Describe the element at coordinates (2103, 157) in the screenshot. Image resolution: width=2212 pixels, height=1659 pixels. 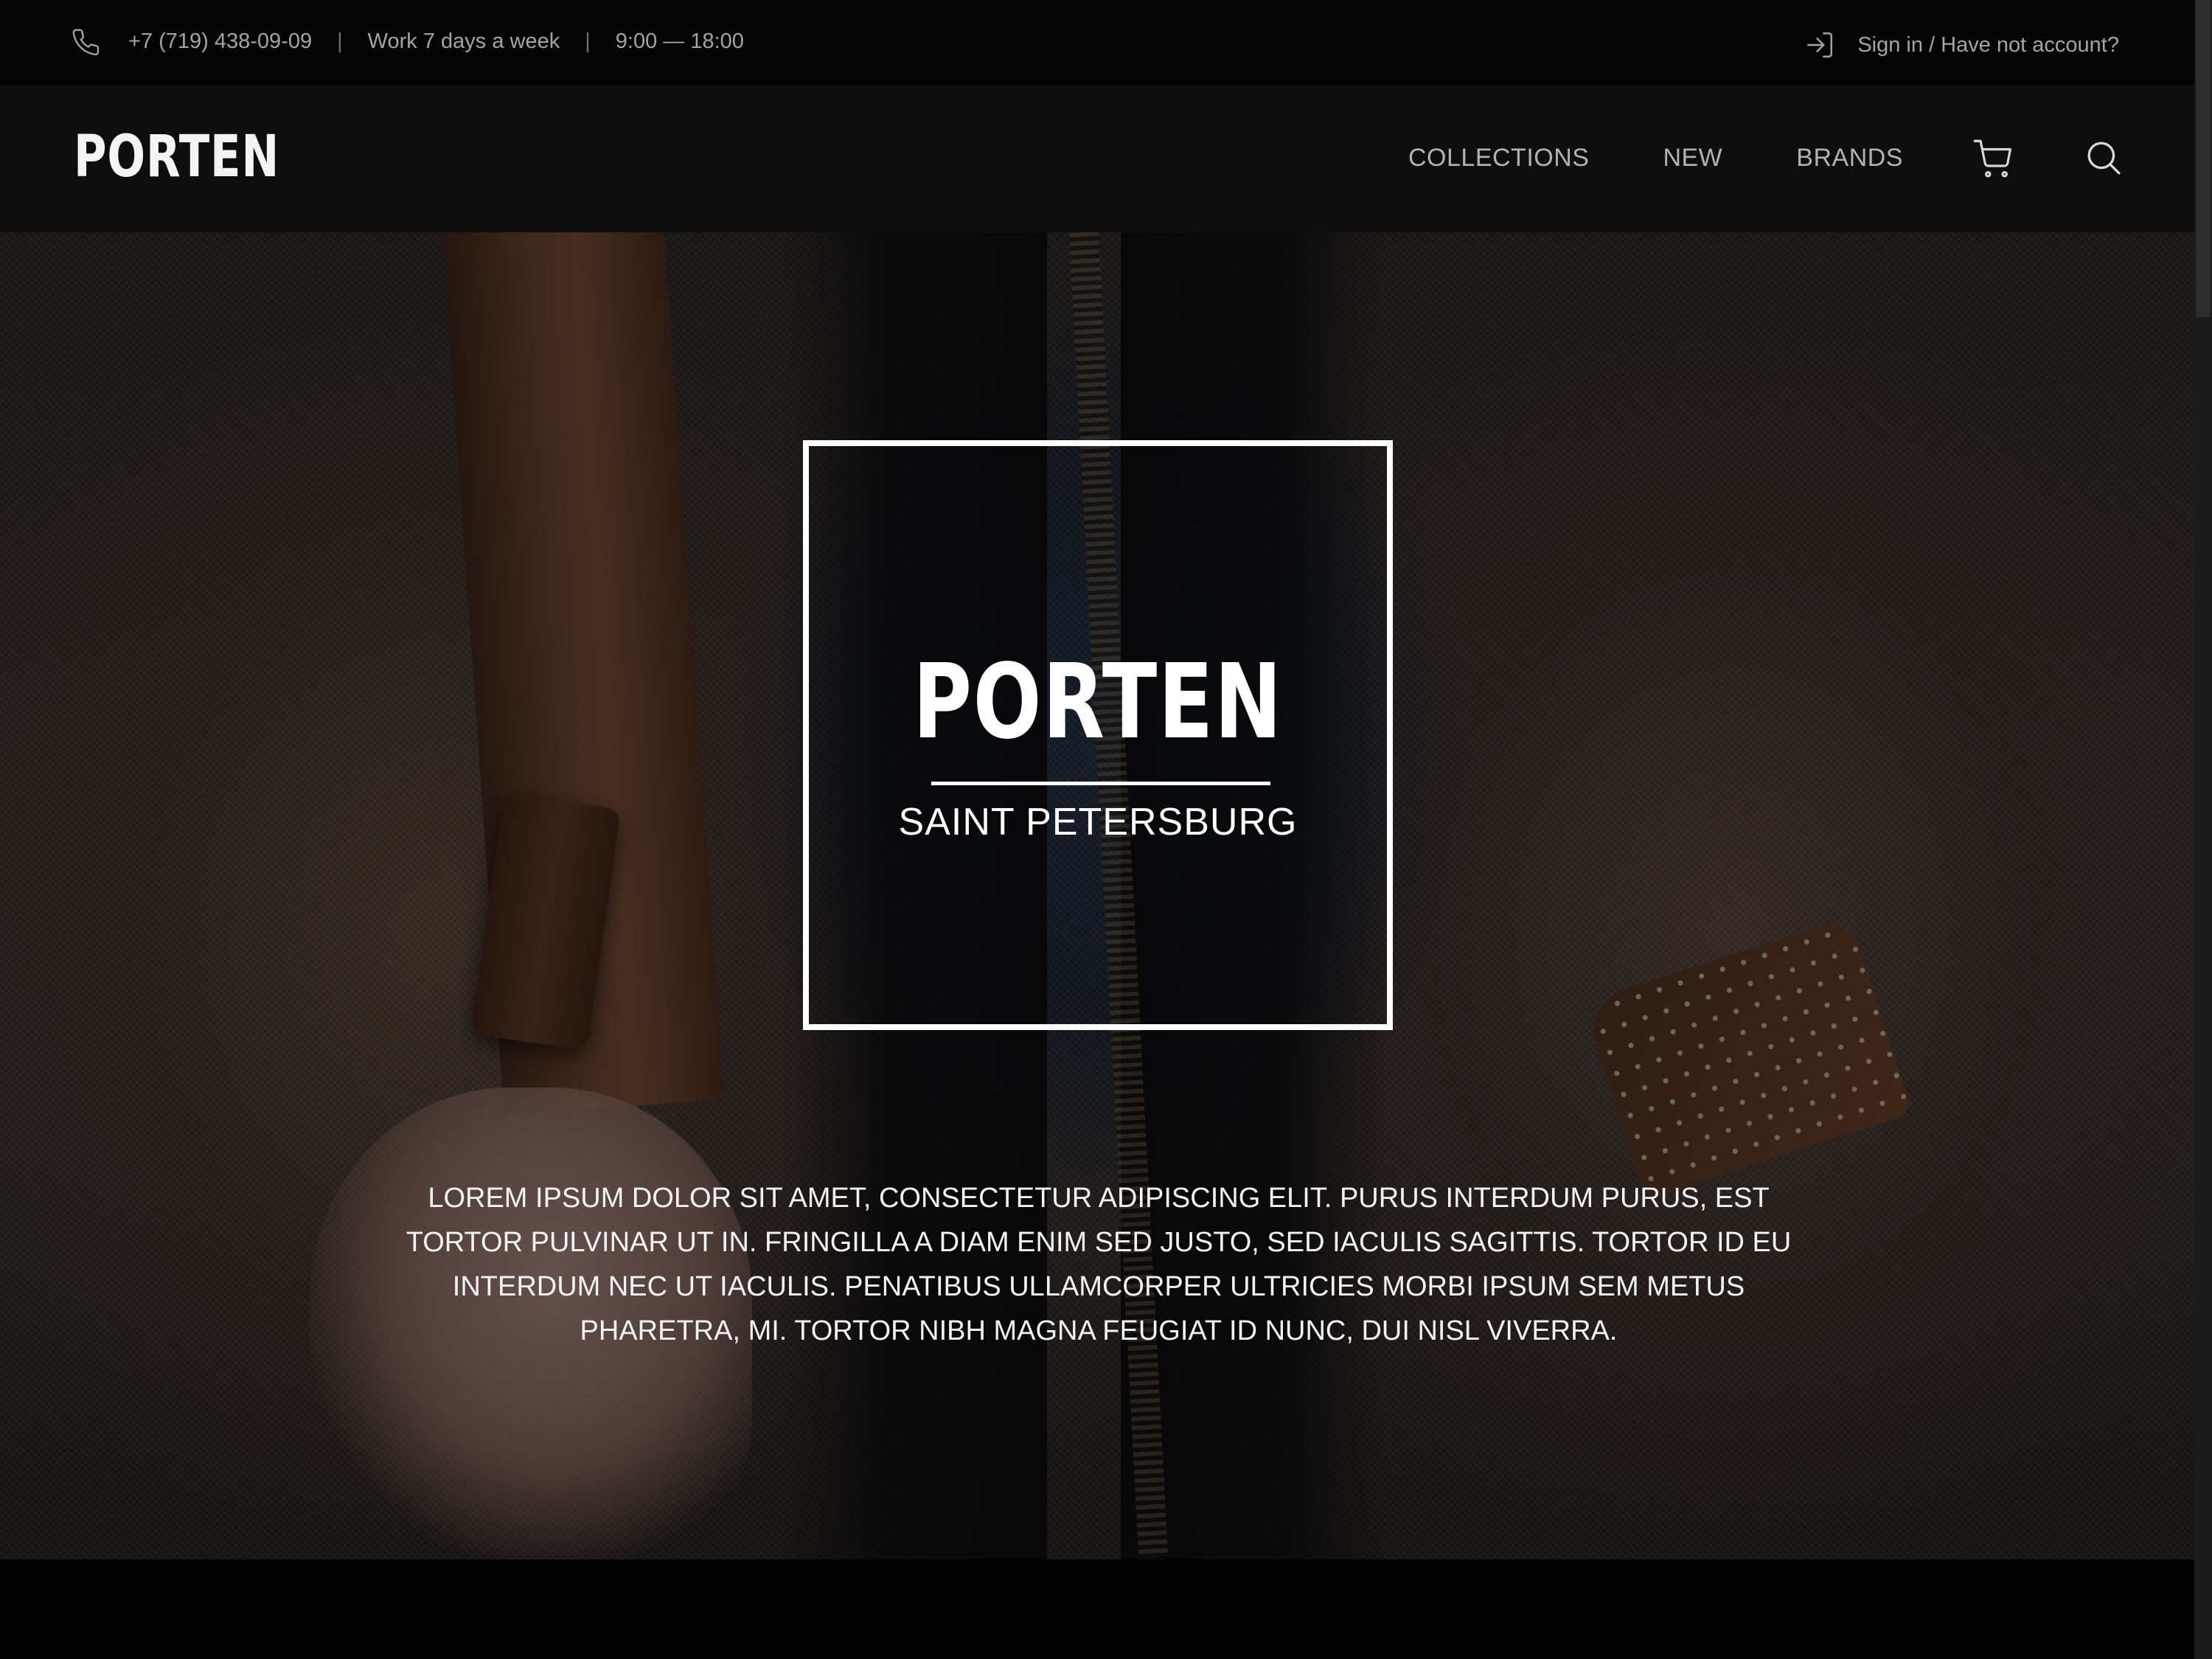
I see `search-icon` at that location.